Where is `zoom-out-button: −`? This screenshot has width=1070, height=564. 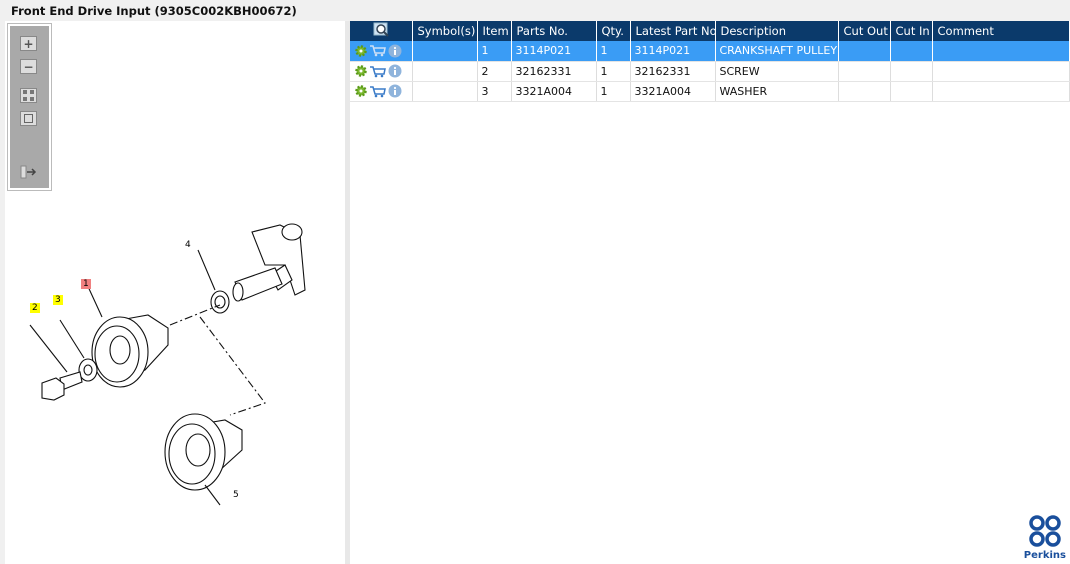 zoom-out-button: − is located at coordinates (28, 66).